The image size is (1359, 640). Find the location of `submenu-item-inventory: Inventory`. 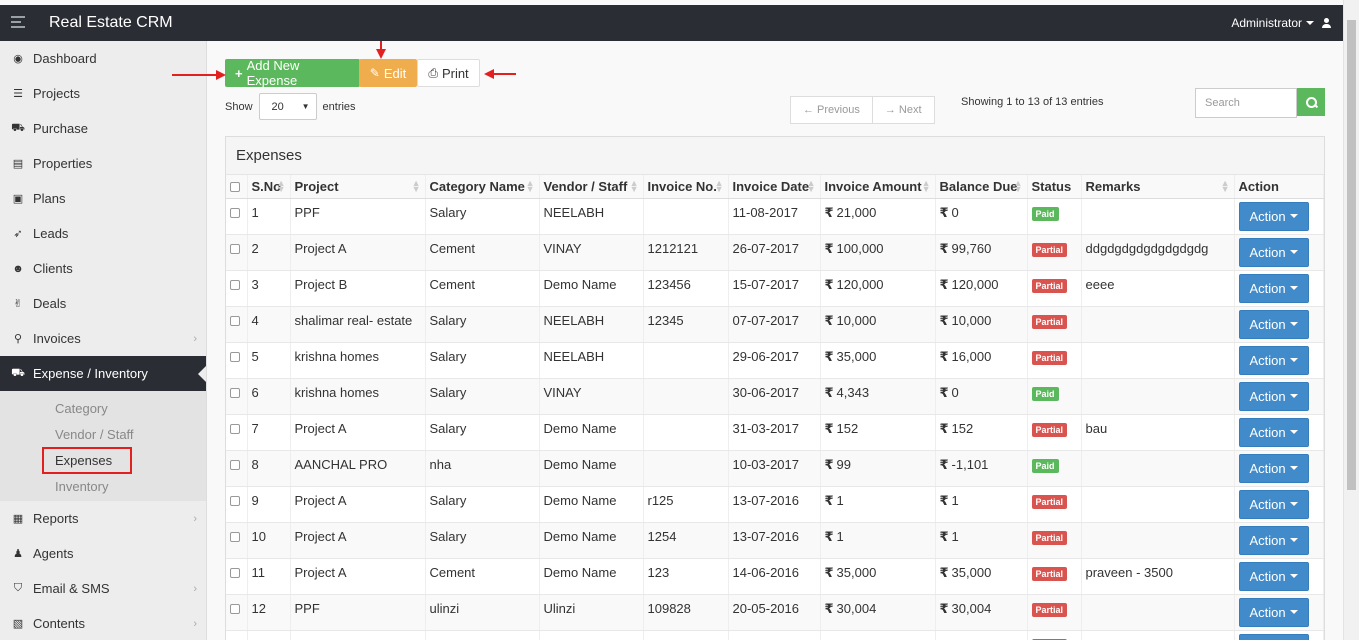

submenu-item-inventory: Inventory is located at coordinates (103, 486).